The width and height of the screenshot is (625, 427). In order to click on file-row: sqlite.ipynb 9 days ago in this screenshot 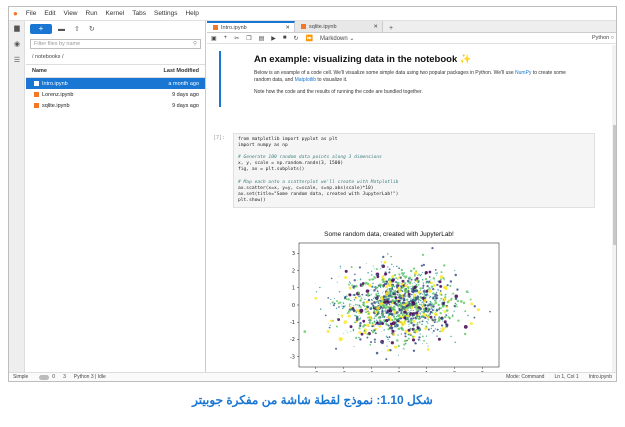, I will do `click(115, 105)`.